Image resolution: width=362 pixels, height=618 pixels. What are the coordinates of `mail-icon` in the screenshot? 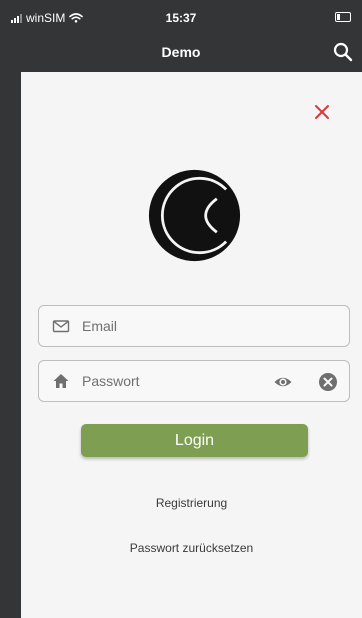 It's located at (61, 326).